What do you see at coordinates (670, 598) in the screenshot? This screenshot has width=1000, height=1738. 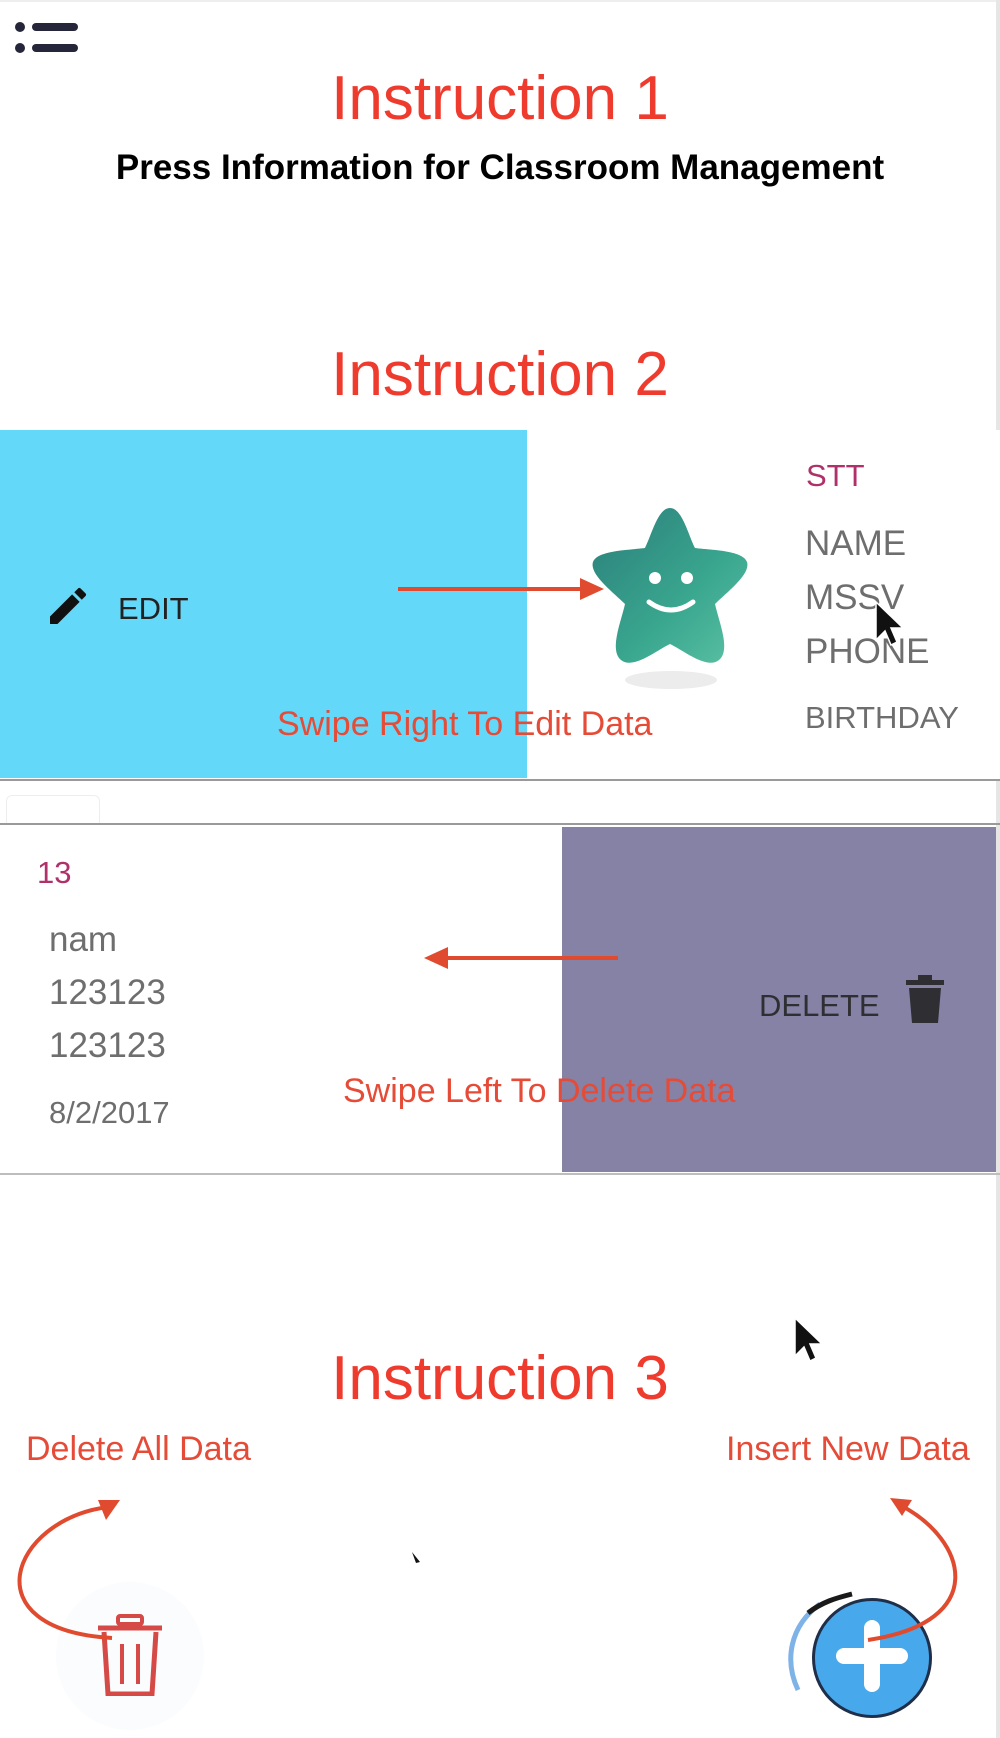 I see `smiling-star-icon` at bounding box center [670, 598].